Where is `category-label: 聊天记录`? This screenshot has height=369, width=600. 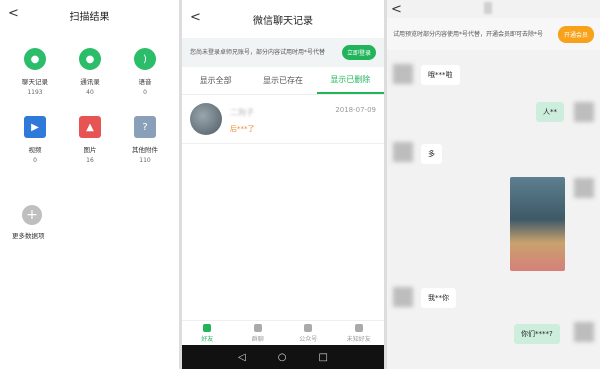
category-label: 聊天记录 is located at coordinates (35, 82).